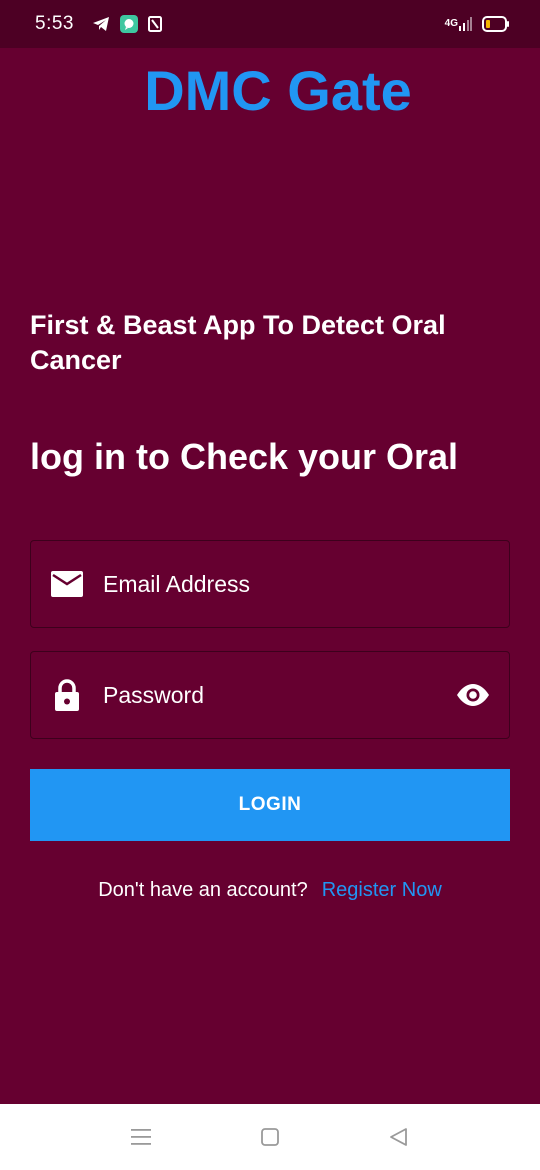 Image resolution: width=540 pixels, height=1170 pixels. Describe the element at coordinates (477, 24) in the screenshot. I see `status-icons-right: 4G` at that location.